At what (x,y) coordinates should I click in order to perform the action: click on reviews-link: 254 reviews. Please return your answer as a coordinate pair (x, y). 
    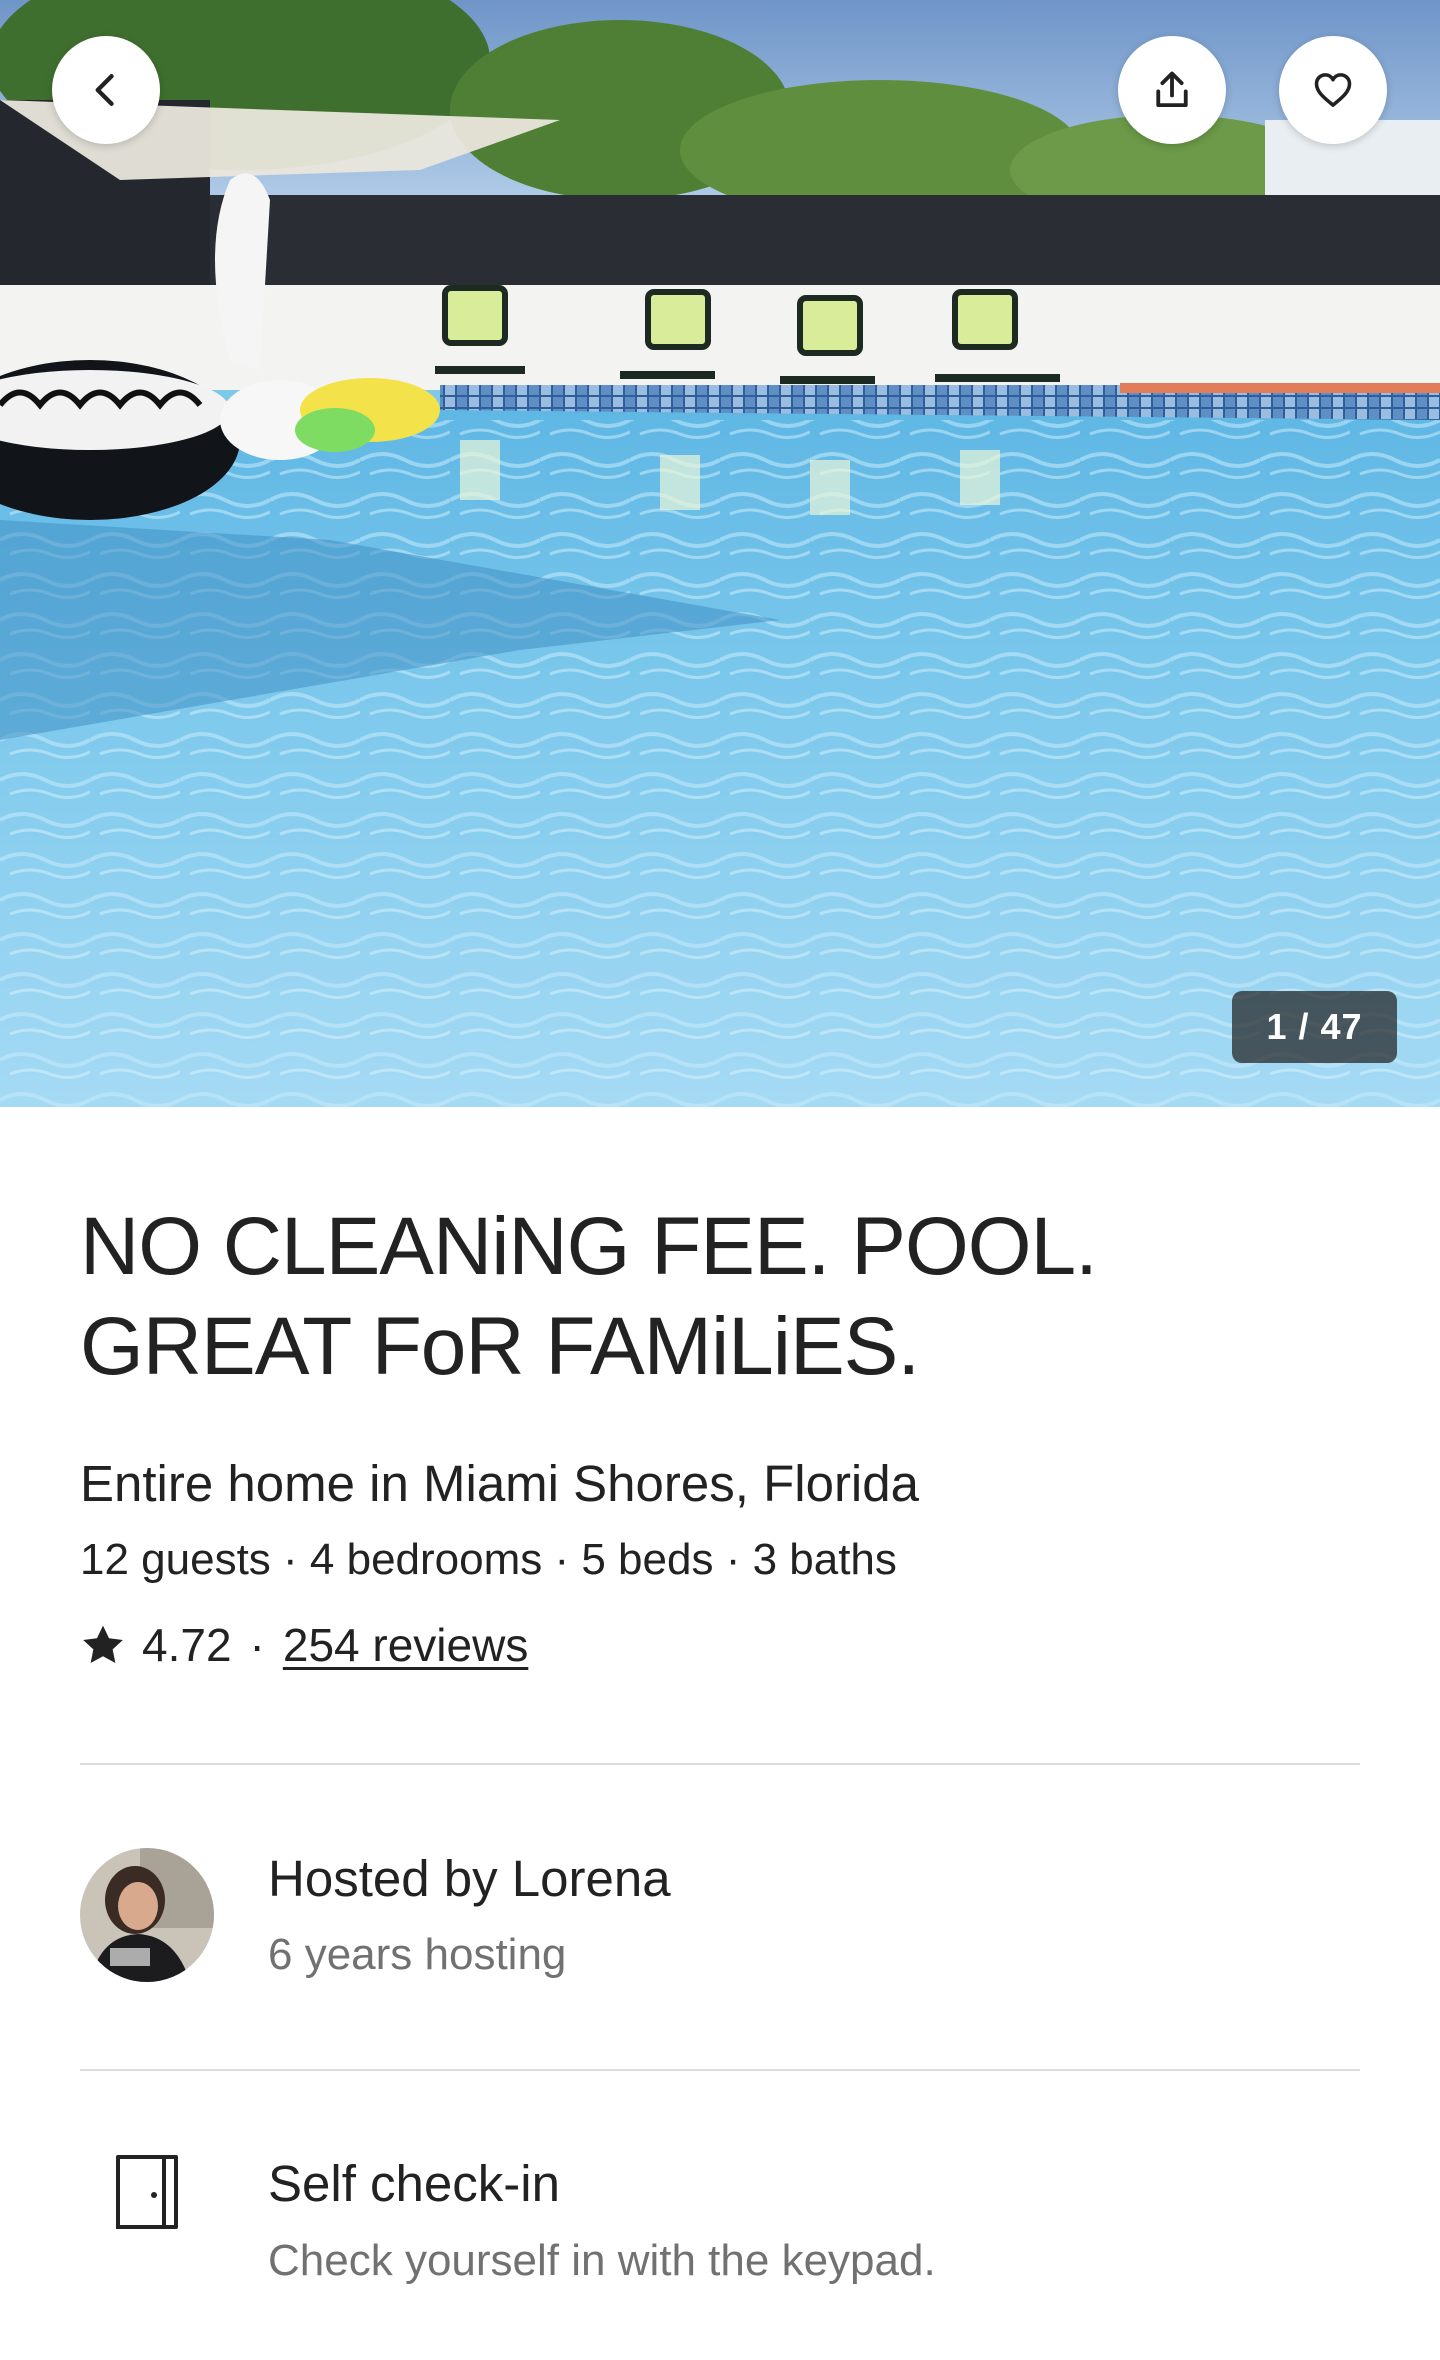
    Looking at the image, I should click on (405, 1645).